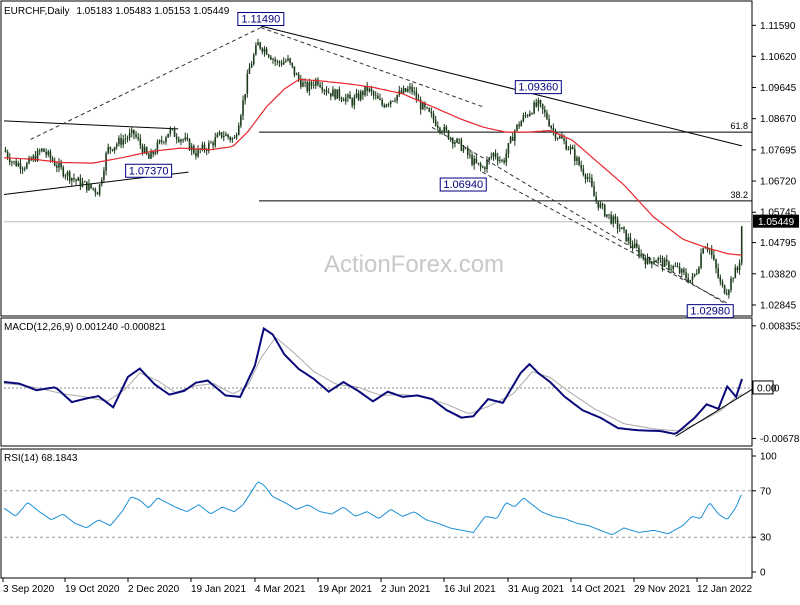  What do you see at coordinates (780, 326) in the screenshot?
I see `macd-tick-label: 0.008353` at bounding box center [780, 326].